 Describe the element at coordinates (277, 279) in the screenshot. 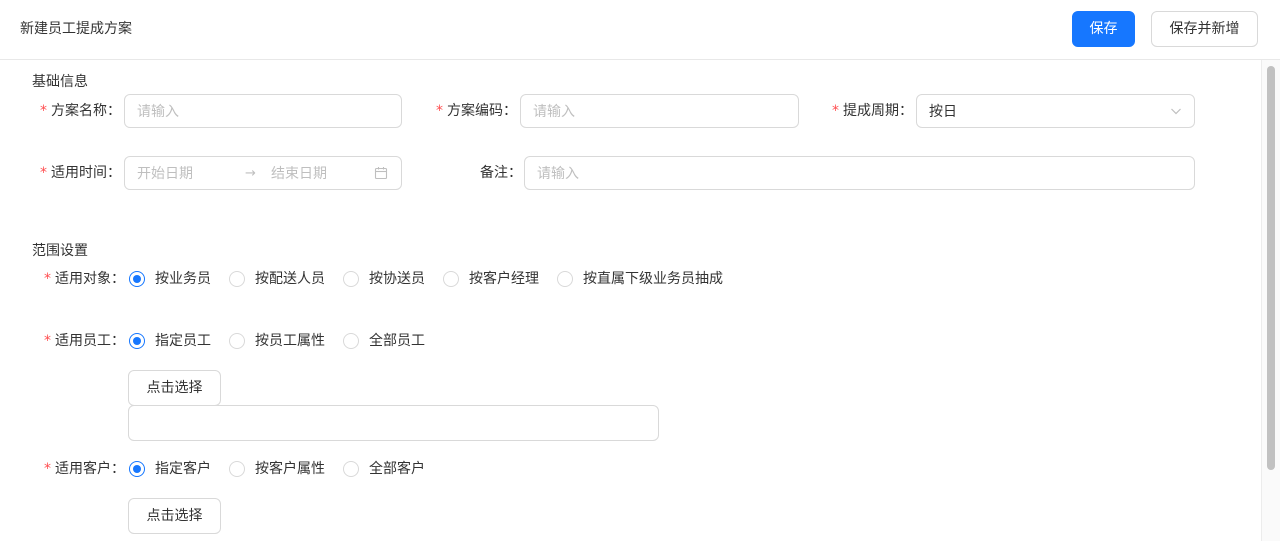

I see `radio-by-delivery: 按配送人员` at that location.